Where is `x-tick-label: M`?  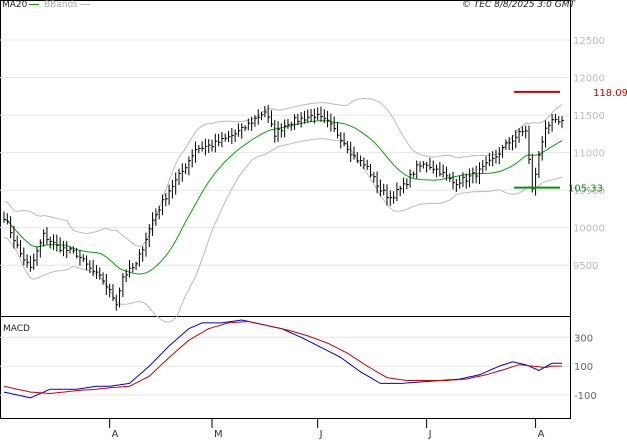 x-tick-label: M is located at coordinates (218, 434).